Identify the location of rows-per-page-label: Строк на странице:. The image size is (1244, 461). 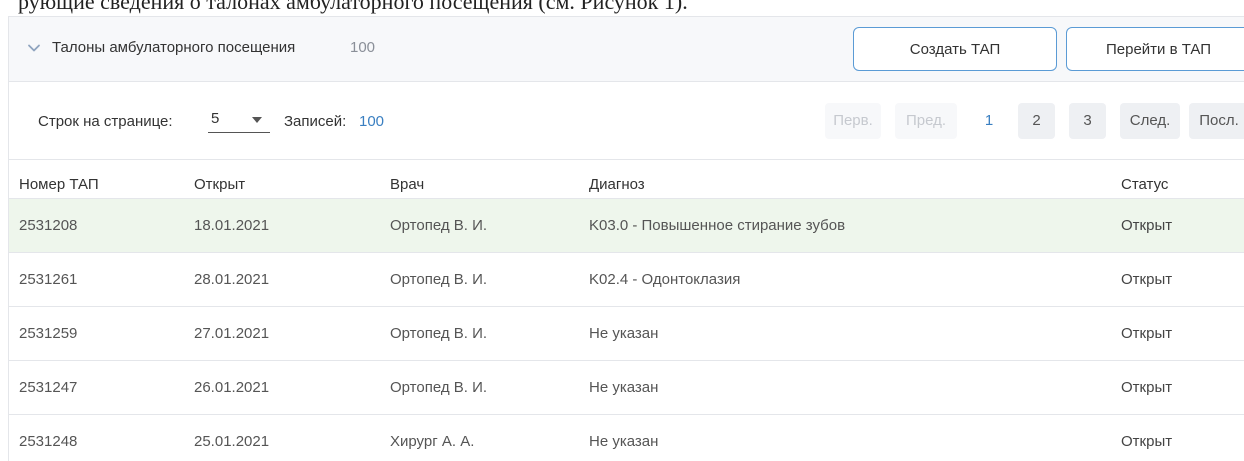
(105, 121).